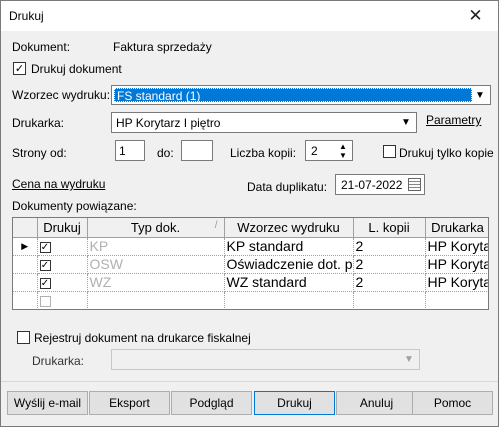  Describe the element at coordinates (130, 150) in the screenshot. I see `strony-od-input: 1` at that location.